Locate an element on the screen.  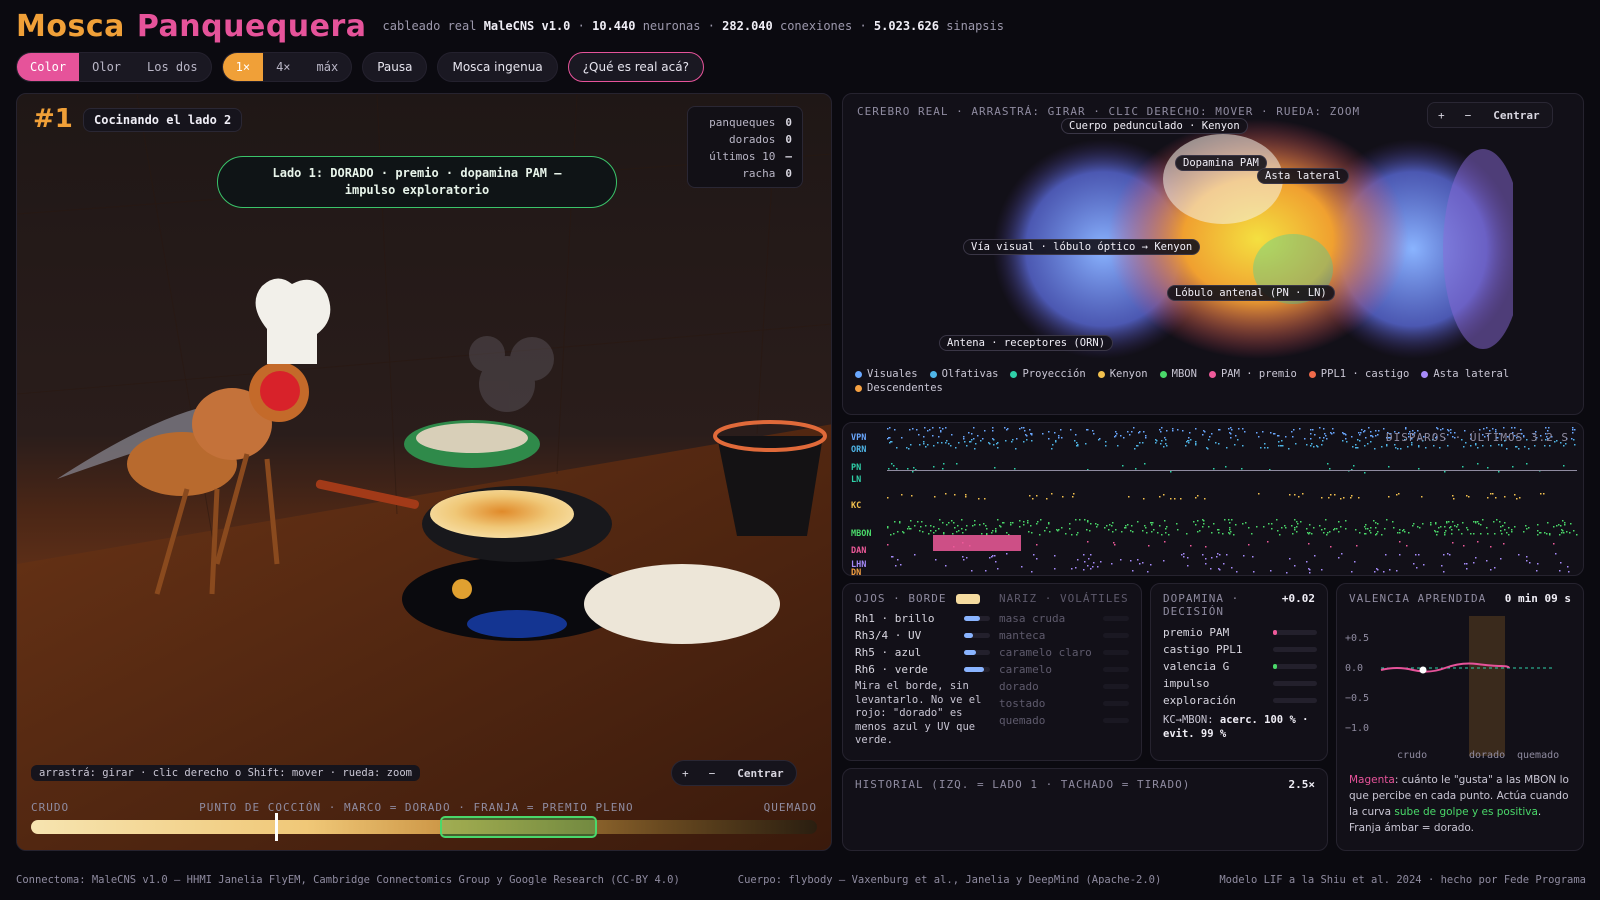
cook-meter is located at coordinates (424, 827).